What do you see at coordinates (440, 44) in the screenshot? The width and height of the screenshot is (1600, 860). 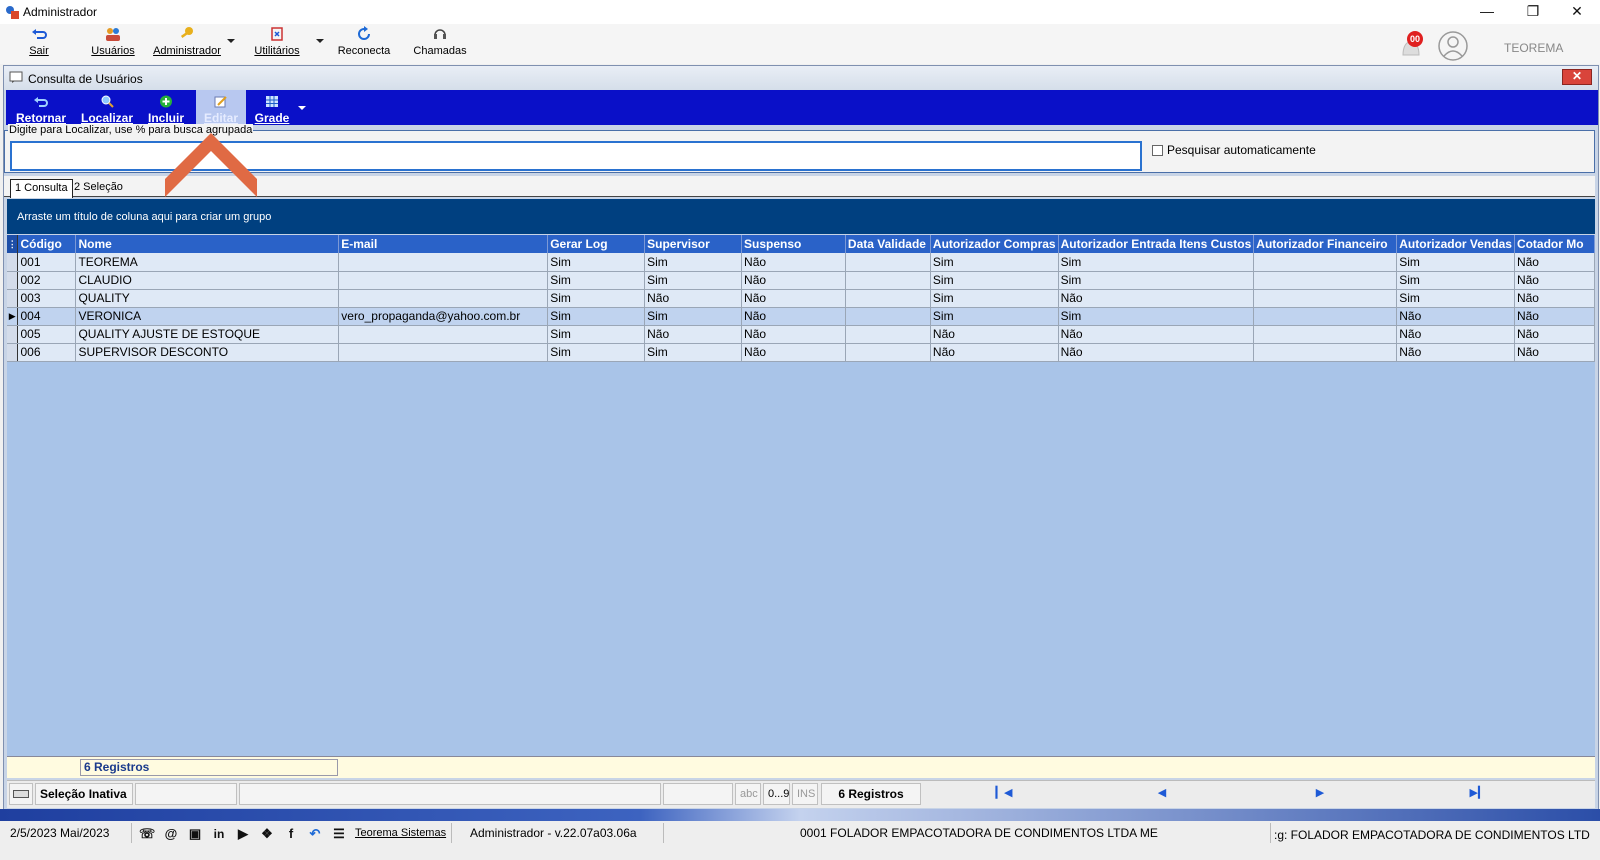 I see `chamadas-button: Chamadas` at bounding box center [440, 44].